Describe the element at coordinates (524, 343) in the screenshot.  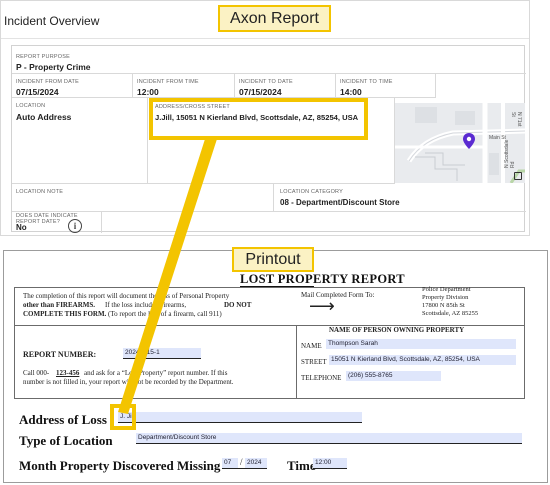
I see `form-right-border` at that location.